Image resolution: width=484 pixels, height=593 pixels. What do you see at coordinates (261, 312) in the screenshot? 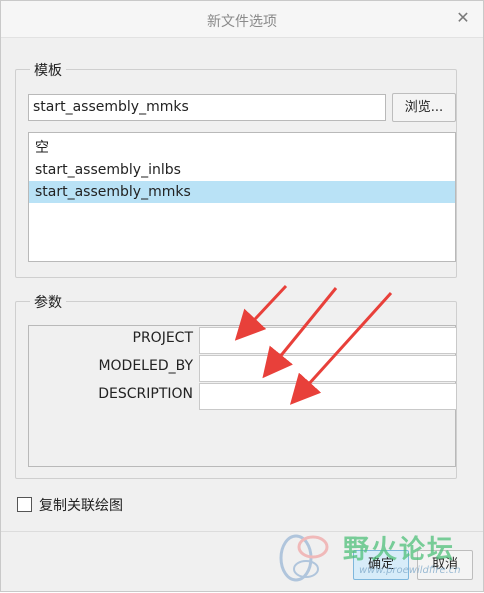
I see `arrow-to-project` at bounding box center [261, 312].